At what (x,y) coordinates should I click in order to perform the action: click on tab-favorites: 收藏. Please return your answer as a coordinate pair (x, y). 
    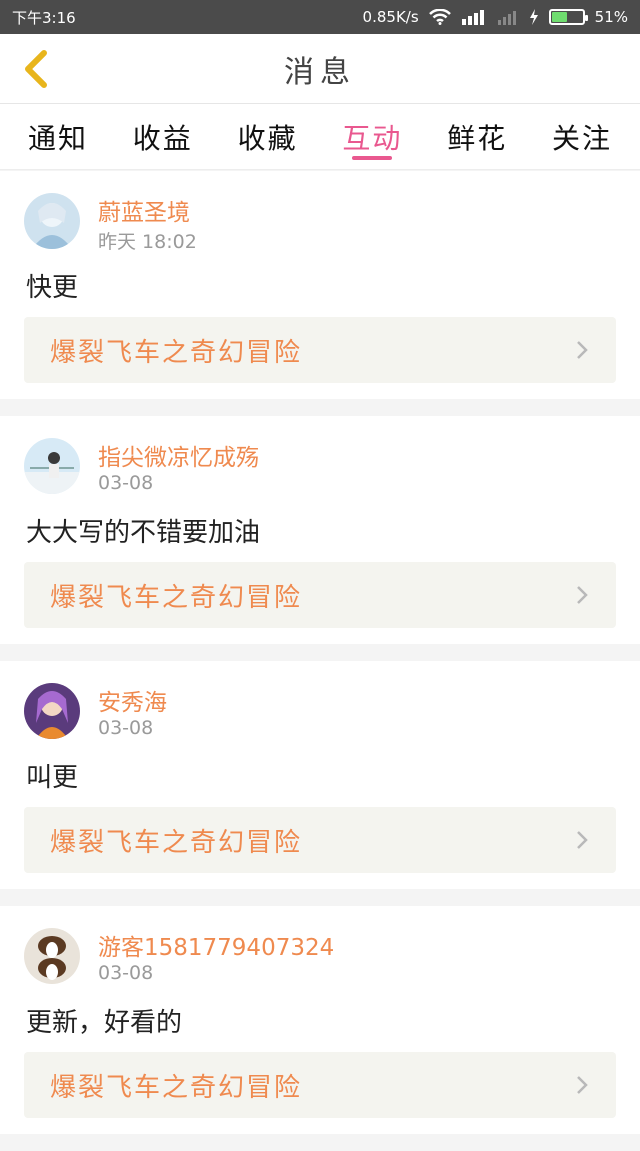
    Looking at the image, I should click on (268, 137).